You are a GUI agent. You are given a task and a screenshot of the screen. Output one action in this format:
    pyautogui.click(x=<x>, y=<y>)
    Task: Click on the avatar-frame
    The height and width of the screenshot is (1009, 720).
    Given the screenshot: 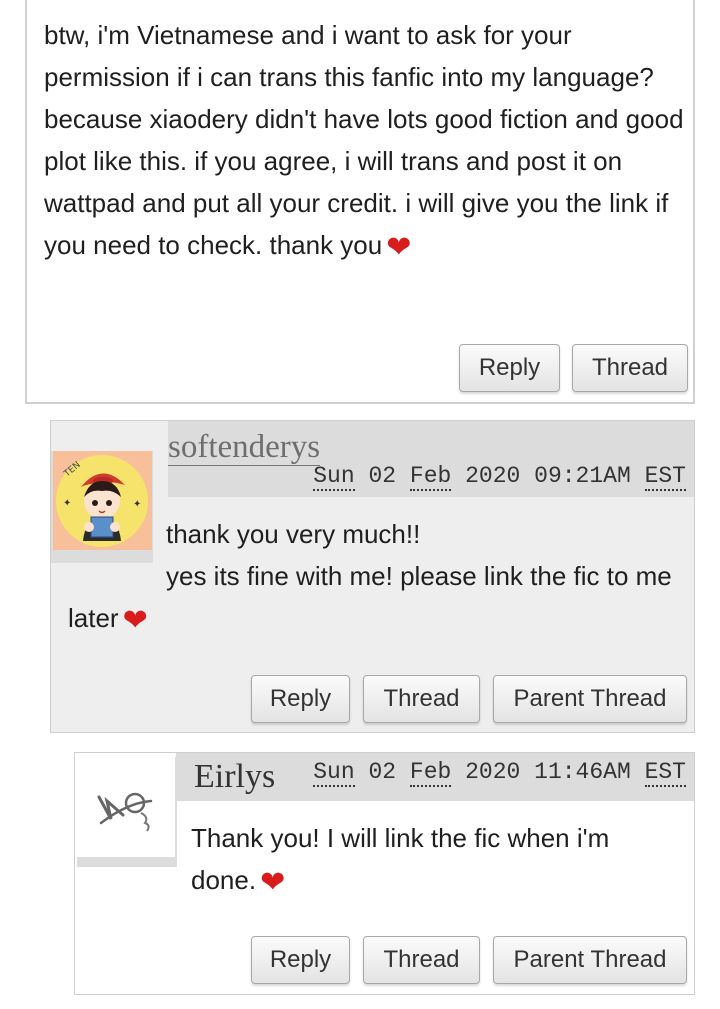 What is the action you would take?
    pyautogui.click(x=127, y=812)
    